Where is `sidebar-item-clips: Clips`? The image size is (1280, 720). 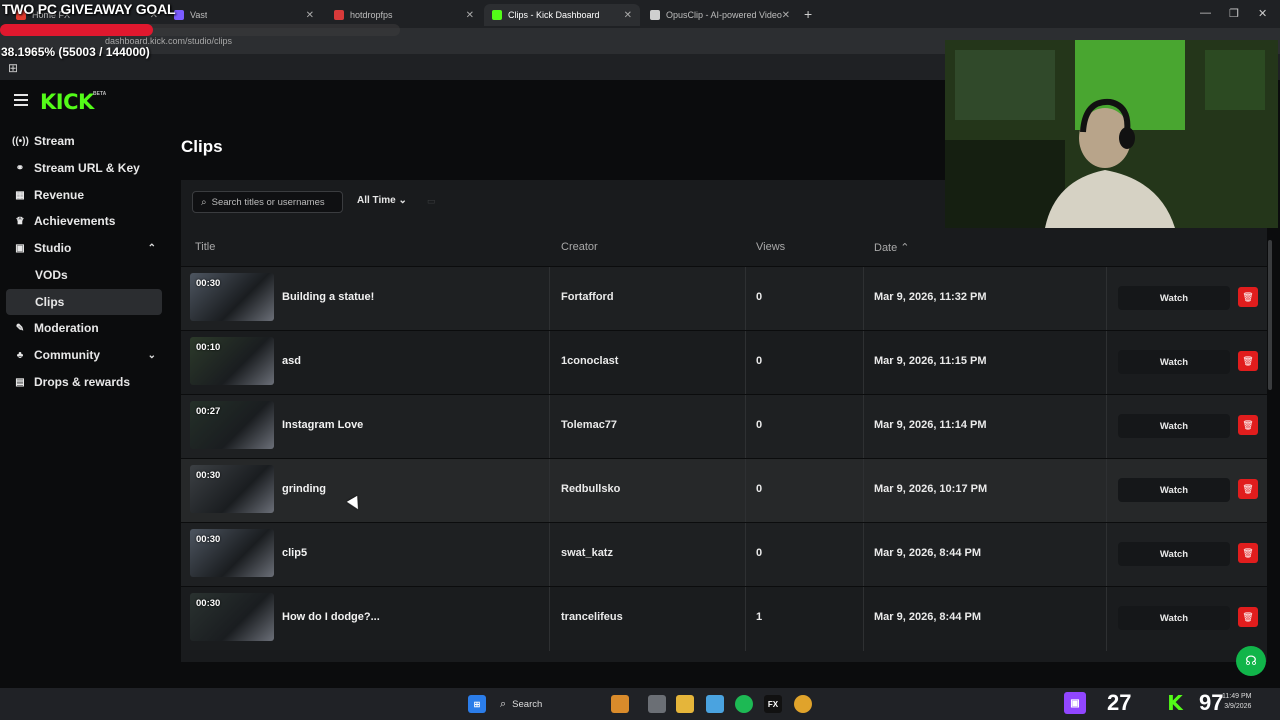
sidebar-item-clips: Clips is located at coordinates (84, 302).